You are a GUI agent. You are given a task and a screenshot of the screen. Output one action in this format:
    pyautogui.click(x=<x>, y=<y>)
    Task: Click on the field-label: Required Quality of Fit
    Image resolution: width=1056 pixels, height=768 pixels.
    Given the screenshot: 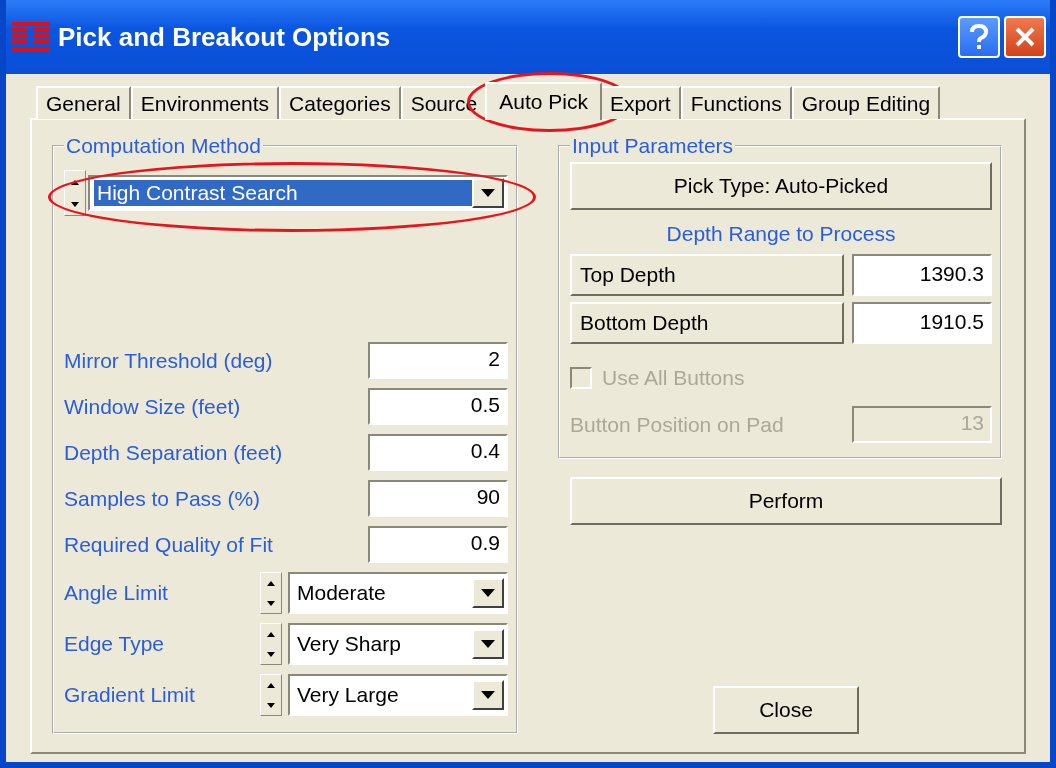 What is the action you would take?
    pyautogui.click(x=168, y=544)
    